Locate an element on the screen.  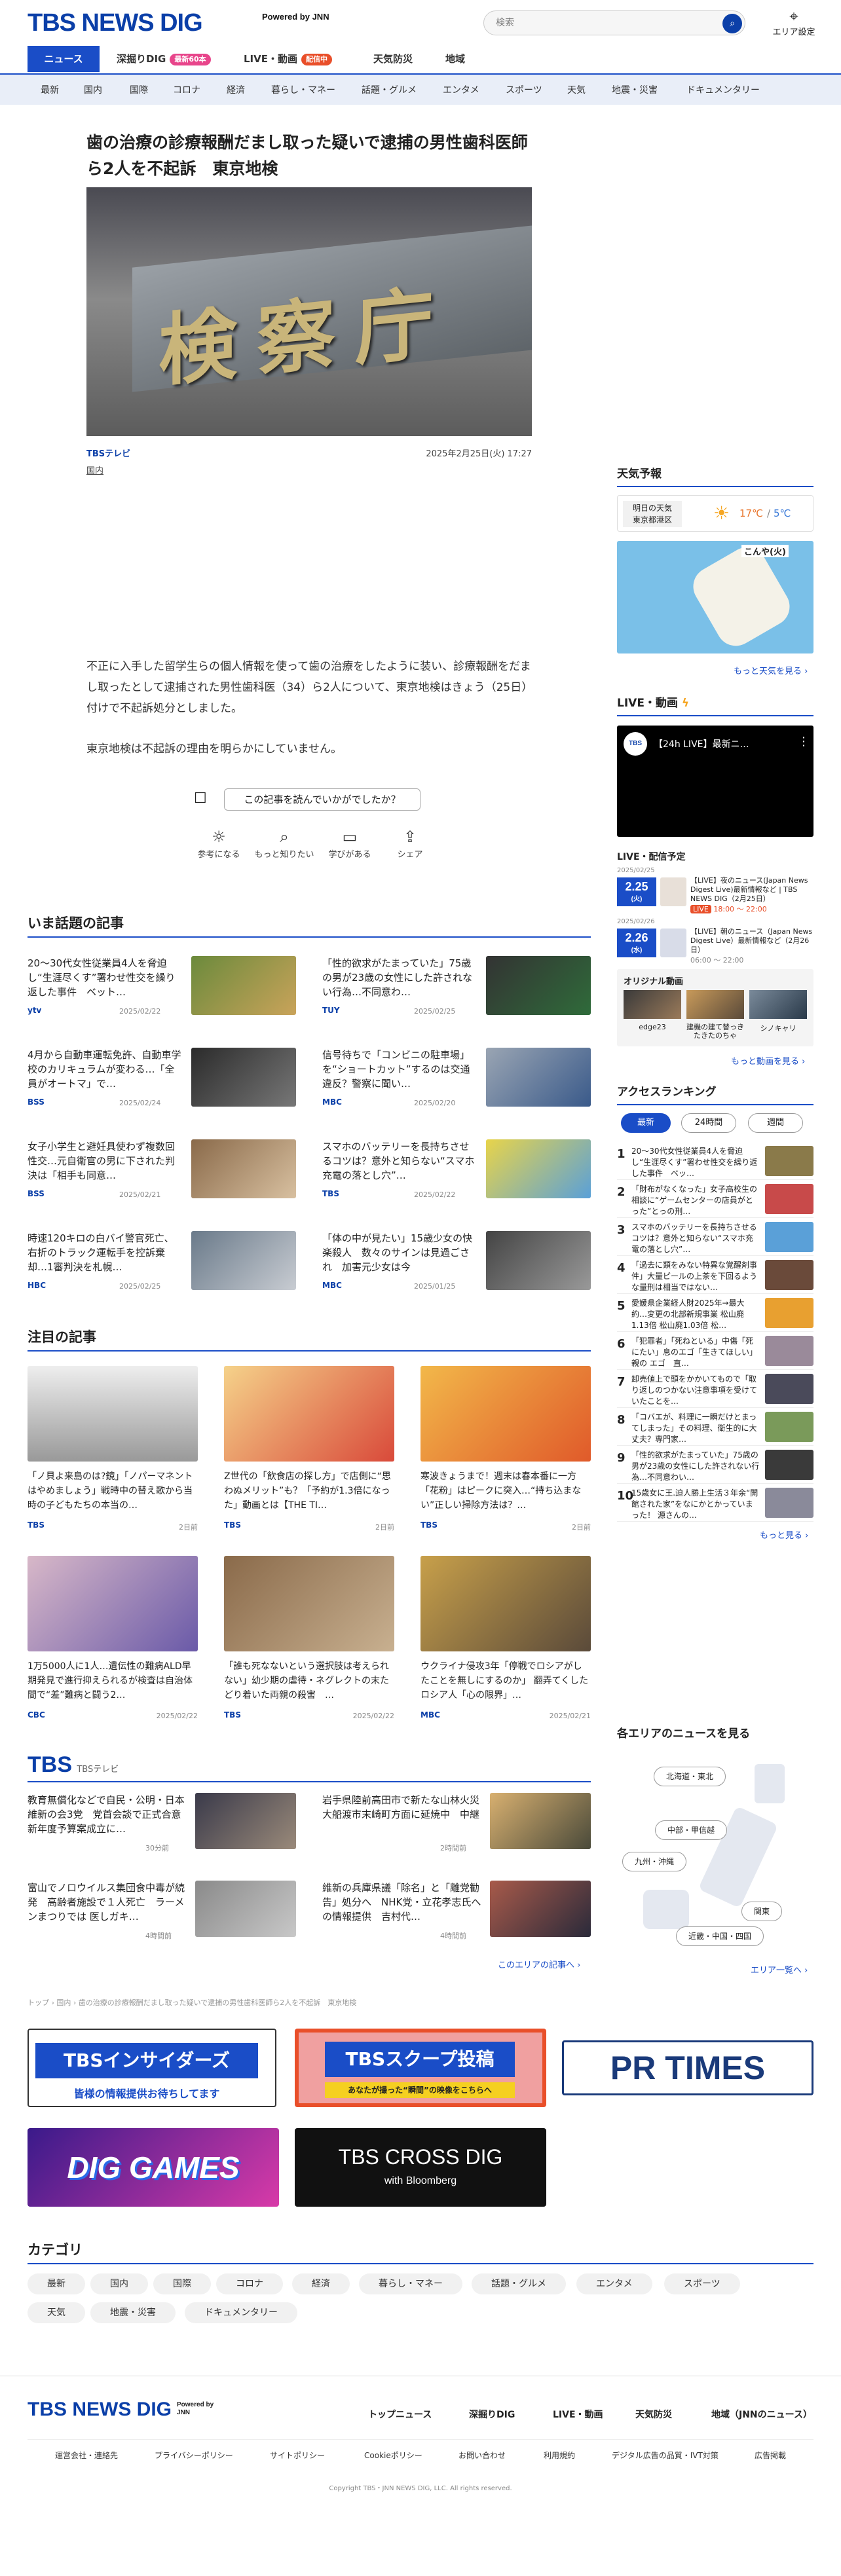
ranking-tab-week: 週間 is located at coordinates (775, 1123).